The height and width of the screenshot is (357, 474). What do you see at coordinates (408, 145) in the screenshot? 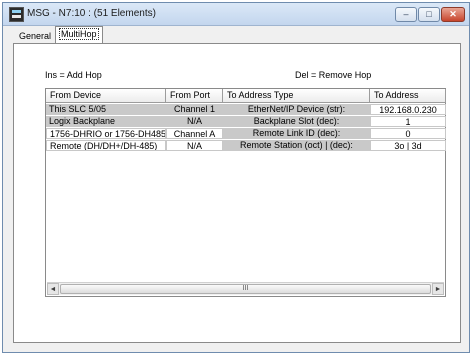
I see `table-cell-to-address: 3o | 3d` at bounding box center [408, 145].